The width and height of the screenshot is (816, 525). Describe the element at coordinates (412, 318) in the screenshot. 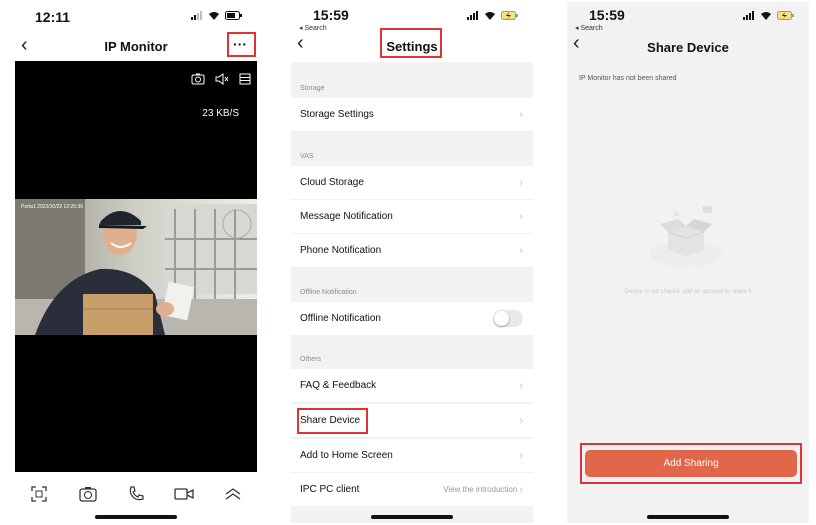

I see `row-offline-notification: Offline Notification` at that location.